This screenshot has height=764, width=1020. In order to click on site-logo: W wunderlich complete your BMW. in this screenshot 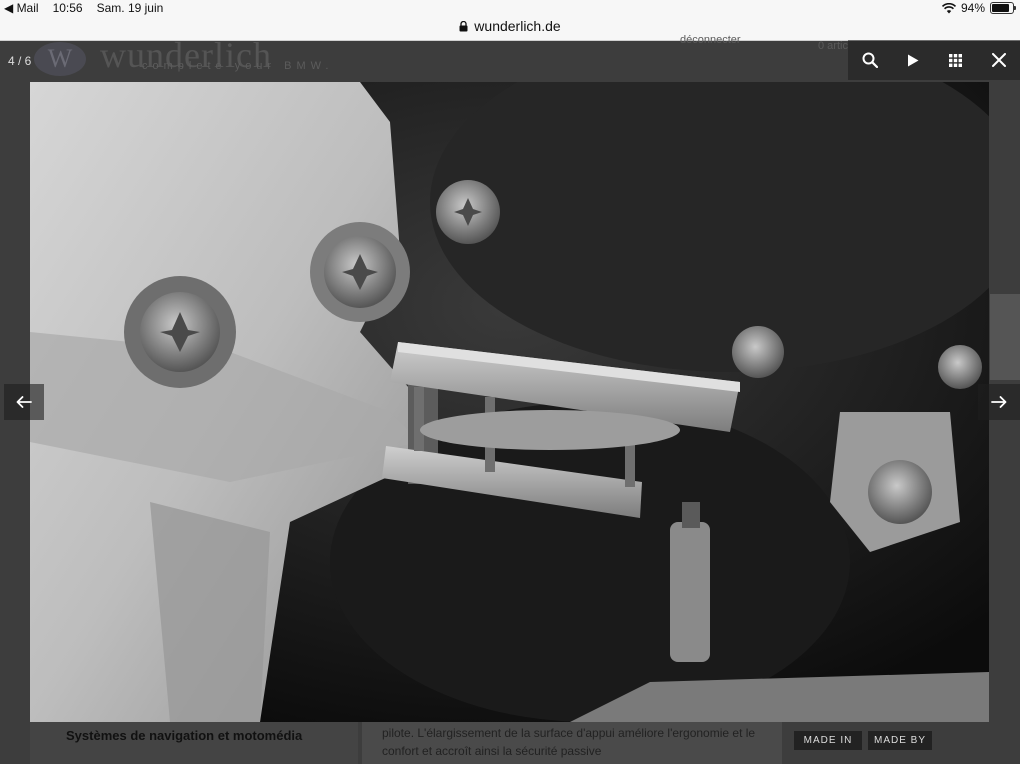, I will do `click(184, 57)`.